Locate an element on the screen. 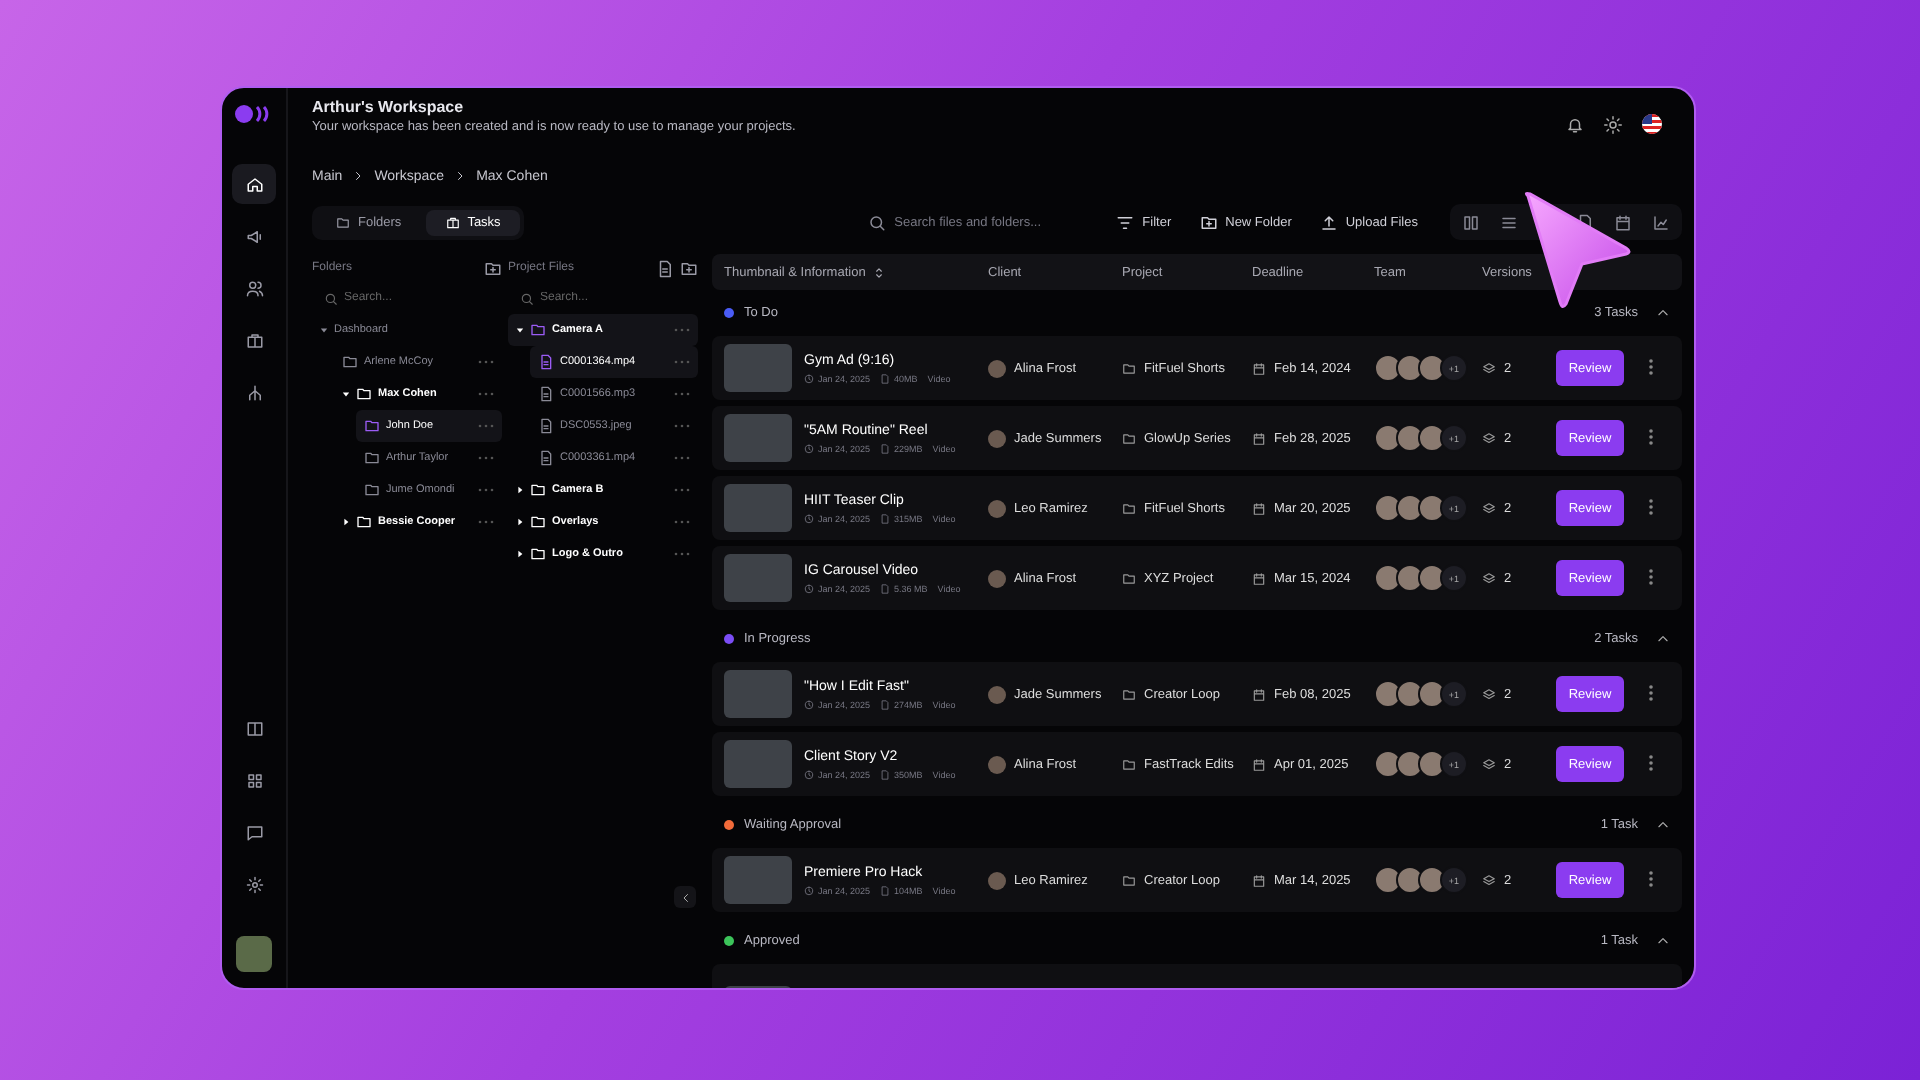 The width and height of the screenshot is (1920, 1080). flag-icon is located at coordinates (1652, 124).